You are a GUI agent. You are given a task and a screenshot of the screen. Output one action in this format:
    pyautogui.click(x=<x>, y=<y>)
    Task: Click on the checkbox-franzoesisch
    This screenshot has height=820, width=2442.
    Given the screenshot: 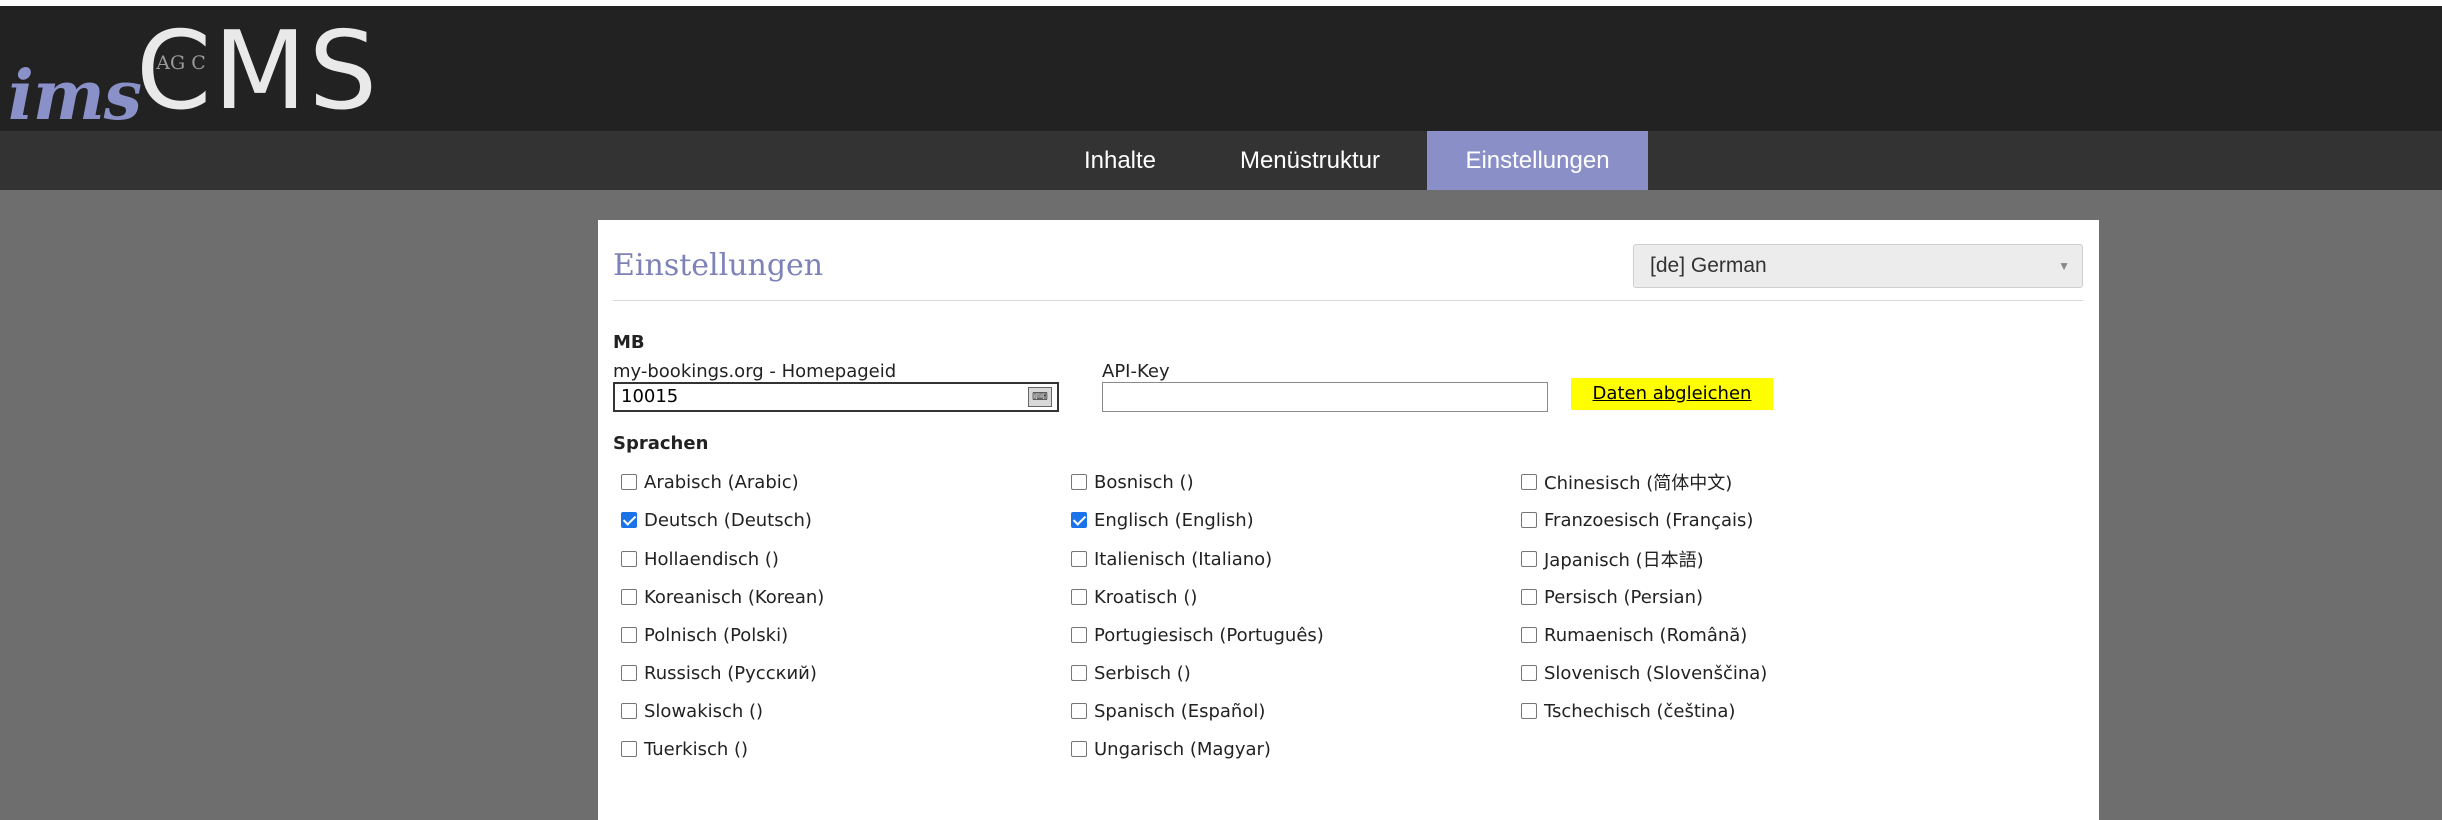 What is the action you would take?
    pyautogui.click(x=1529, y=520)
    